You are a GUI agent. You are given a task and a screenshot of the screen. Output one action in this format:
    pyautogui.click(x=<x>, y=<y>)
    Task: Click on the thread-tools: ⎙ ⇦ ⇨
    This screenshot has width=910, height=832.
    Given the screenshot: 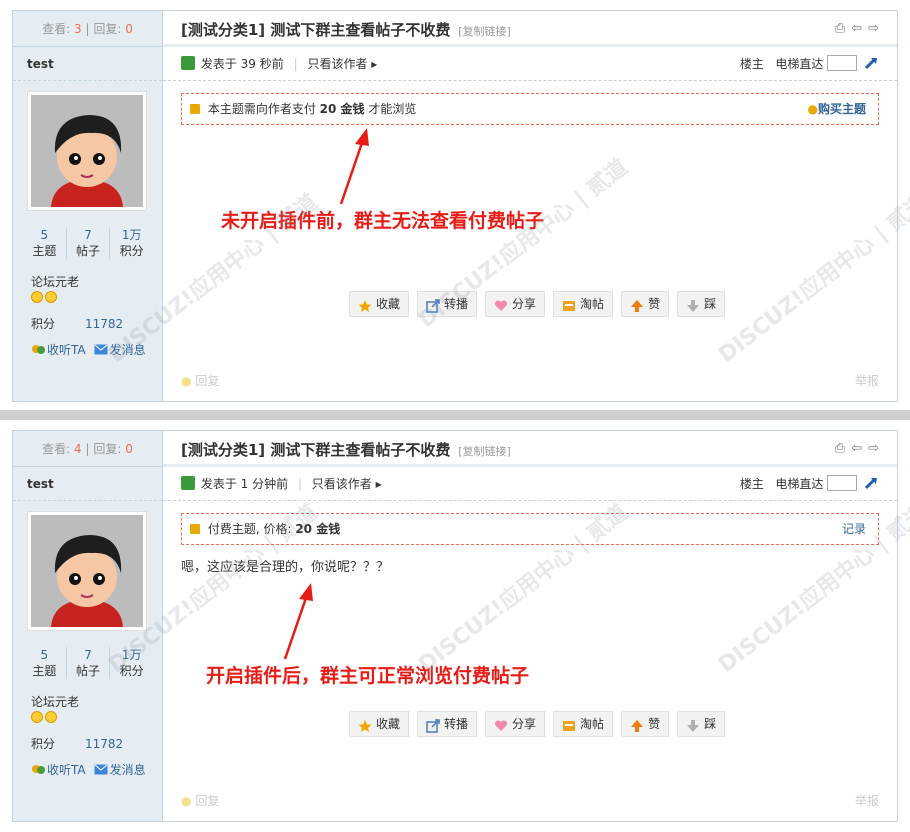 What is the action you would take?
    pyautogui.click(x=857, y=448)
    